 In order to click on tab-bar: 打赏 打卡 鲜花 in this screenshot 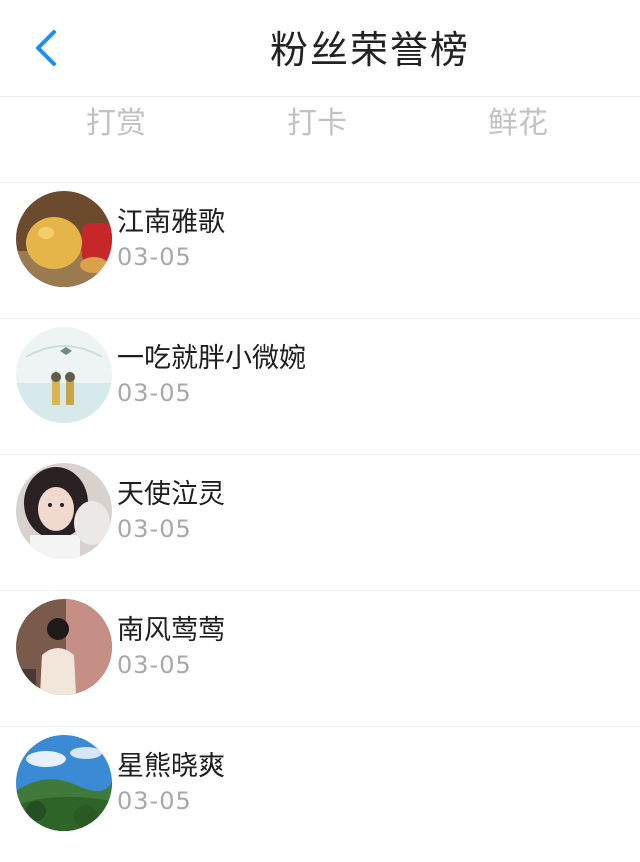, I will do `click(320, 126)`.